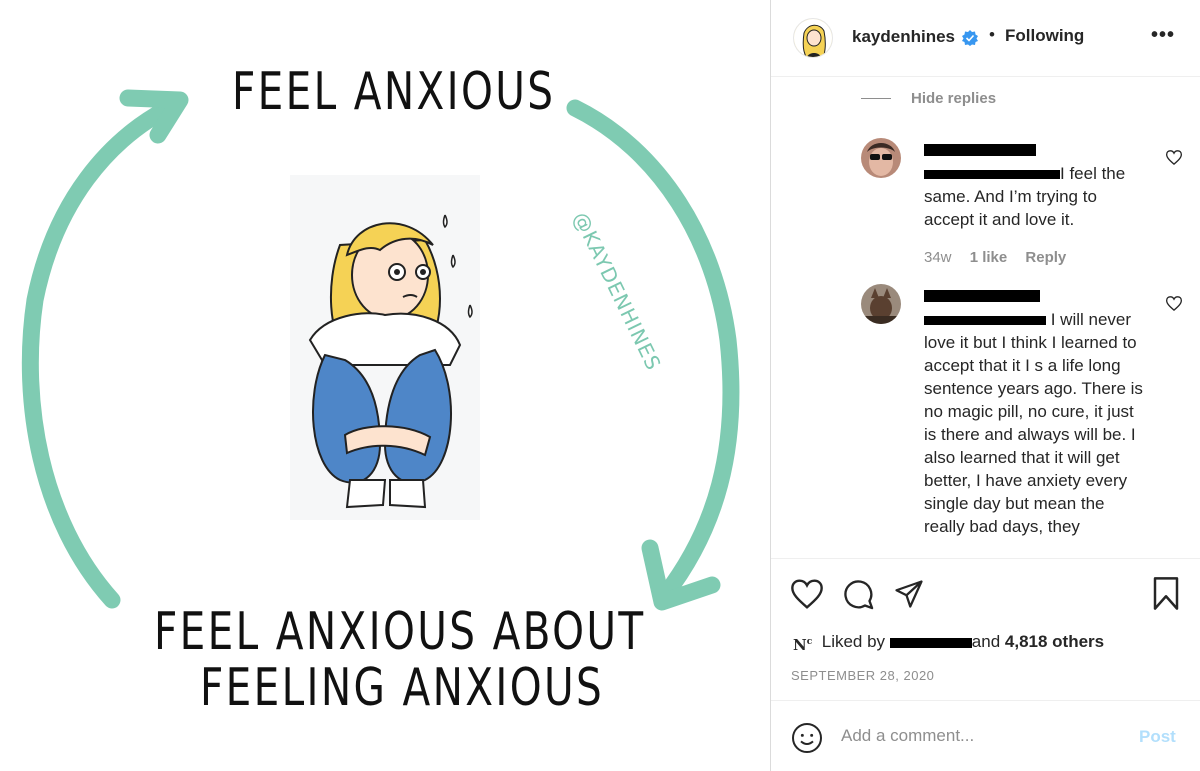 Image resolution: width=1200 pixels, height=771 pixels. What do you see at coordinates (1045, 257) in the screenshot?
I see `comment-reply-button: Reply` at bounding box center [1045, 257].